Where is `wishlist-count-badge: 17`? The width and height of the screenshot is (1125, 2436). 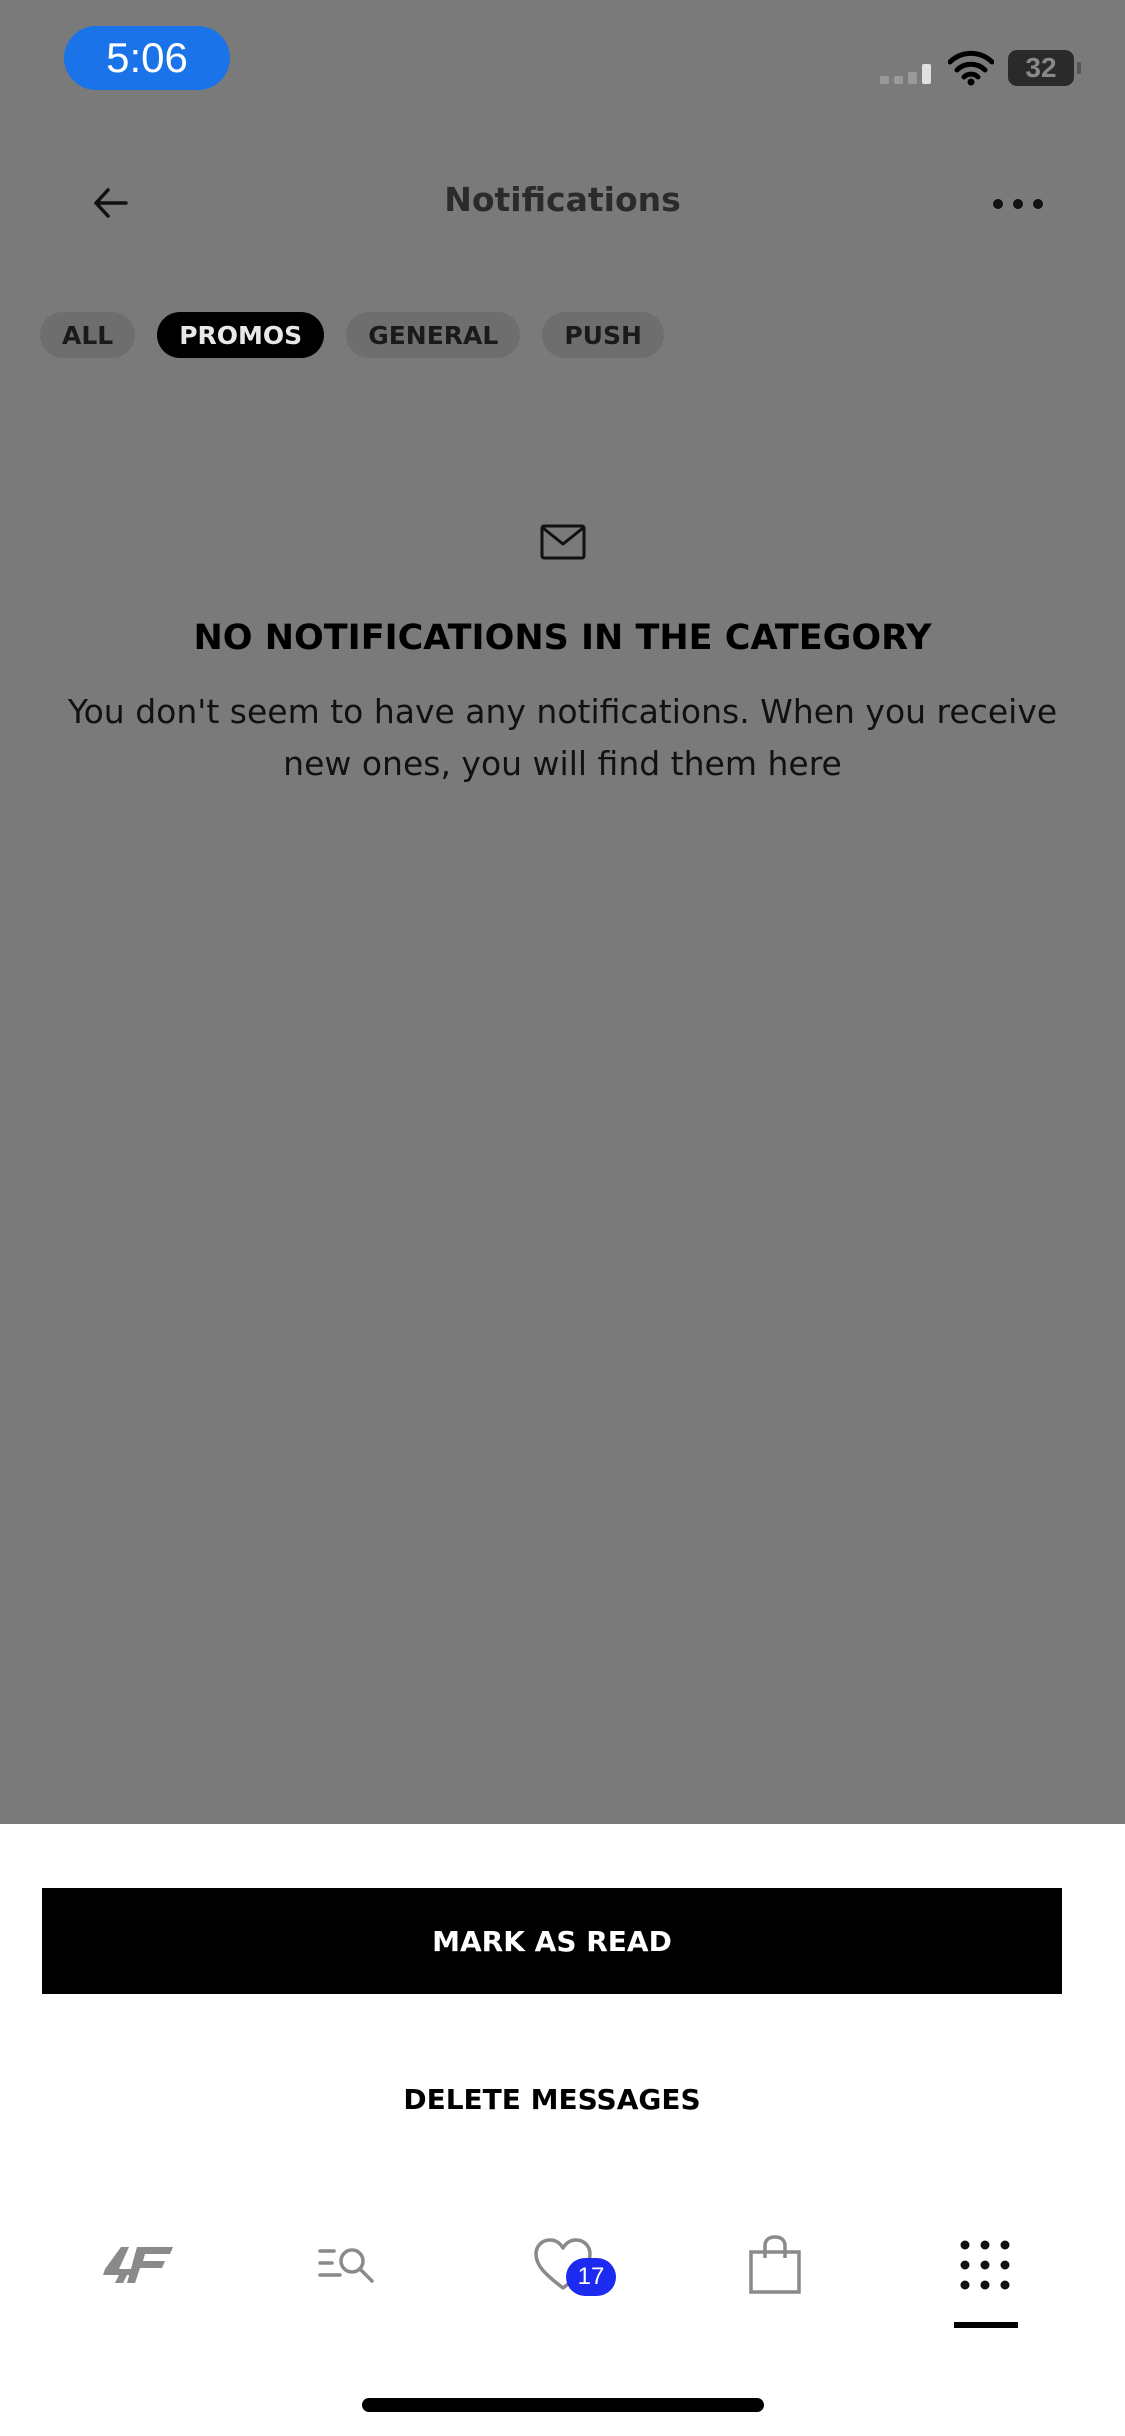
wishlist-count-badge: 17 is located at coordinates (591, 2277).